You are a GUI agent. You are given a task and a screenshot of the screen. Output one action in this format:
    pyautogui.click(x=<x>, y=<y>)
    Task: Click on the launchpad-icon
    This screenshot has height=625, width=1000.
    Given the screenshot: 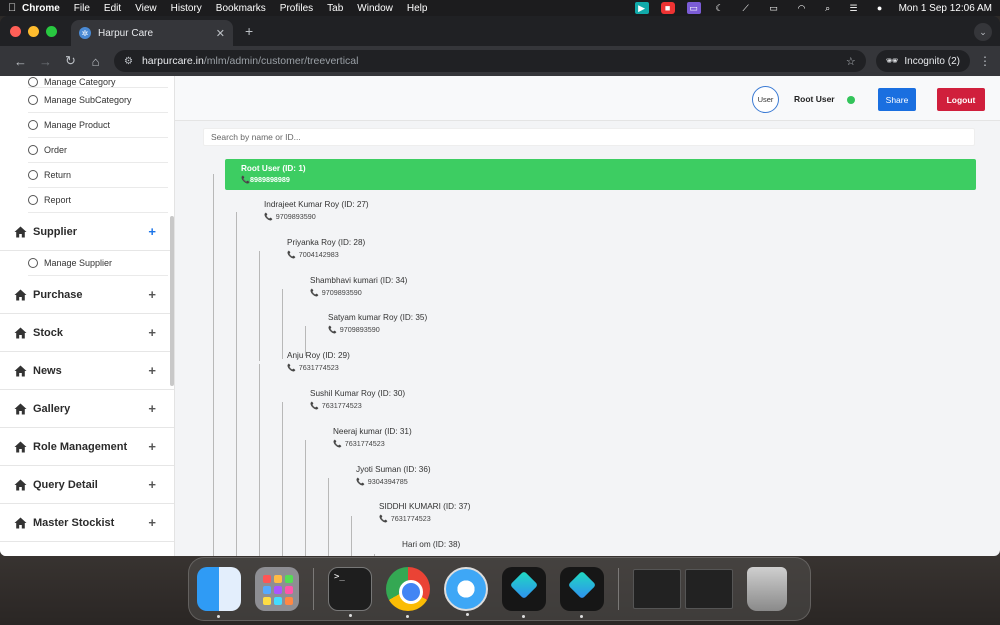 What is the action you would take?
    pyautogui.click(x=277, y=589)
    